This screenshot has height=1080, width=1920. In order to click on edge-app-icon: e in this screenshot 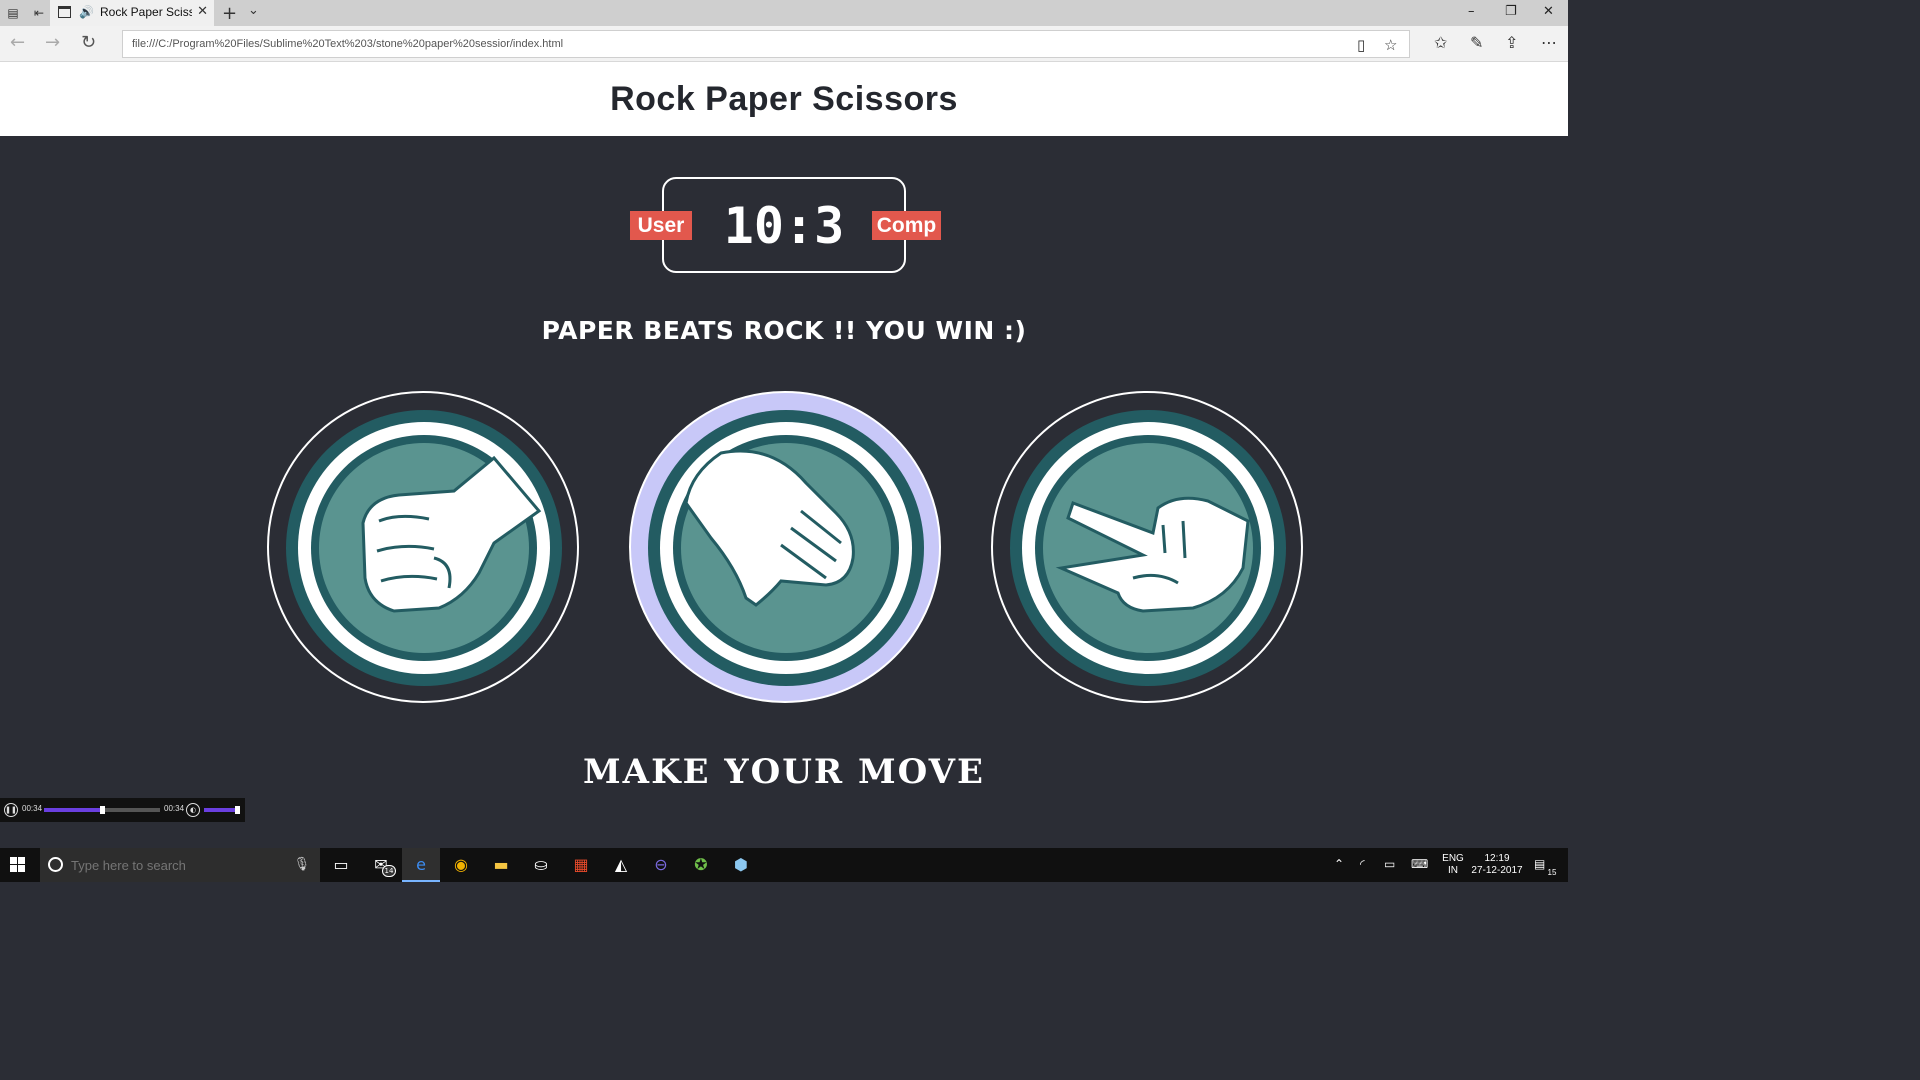, I will do `click(421, 865)`.